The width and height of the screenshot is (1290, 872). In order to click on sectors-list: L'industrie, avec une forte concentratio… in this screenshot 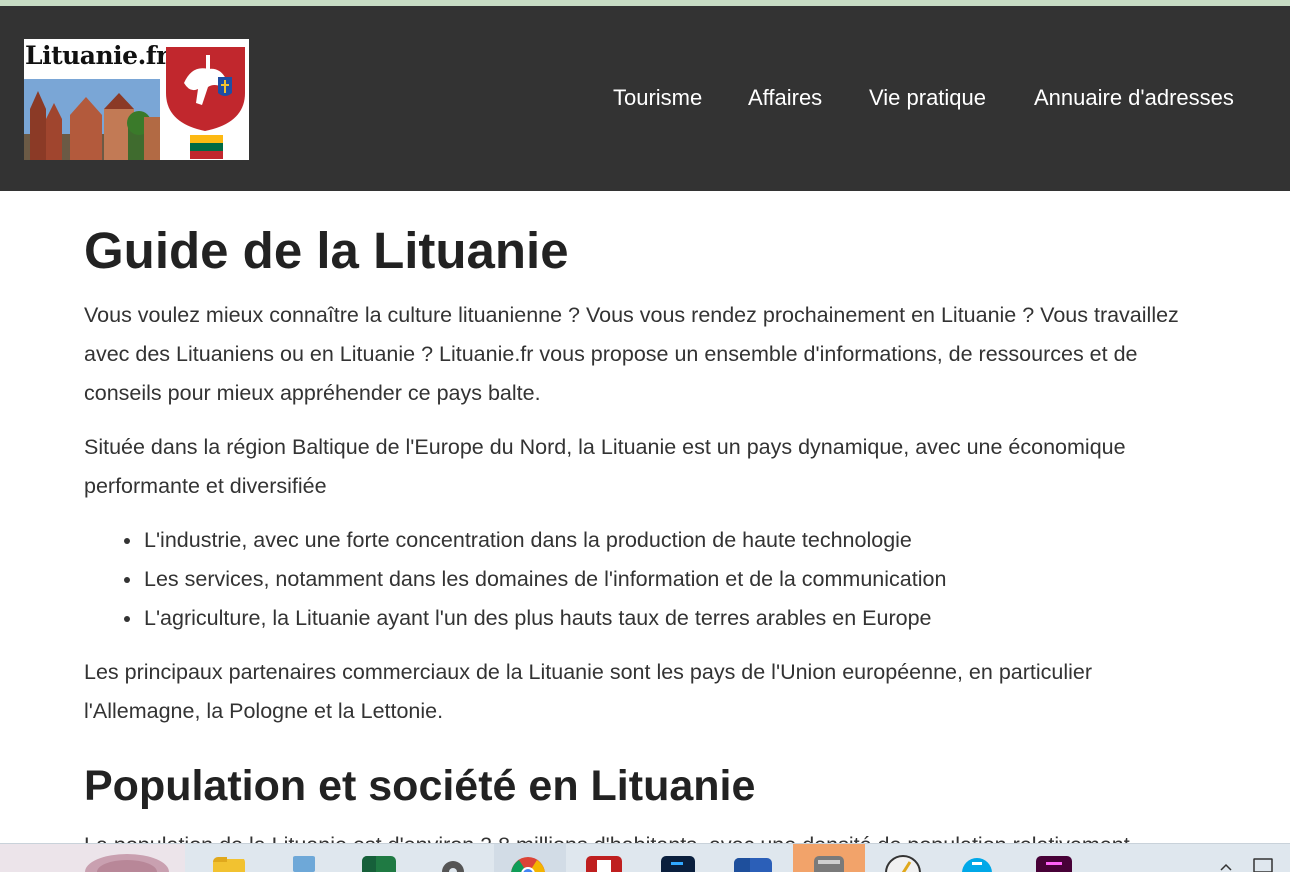, I will do `click(515, 579)`.